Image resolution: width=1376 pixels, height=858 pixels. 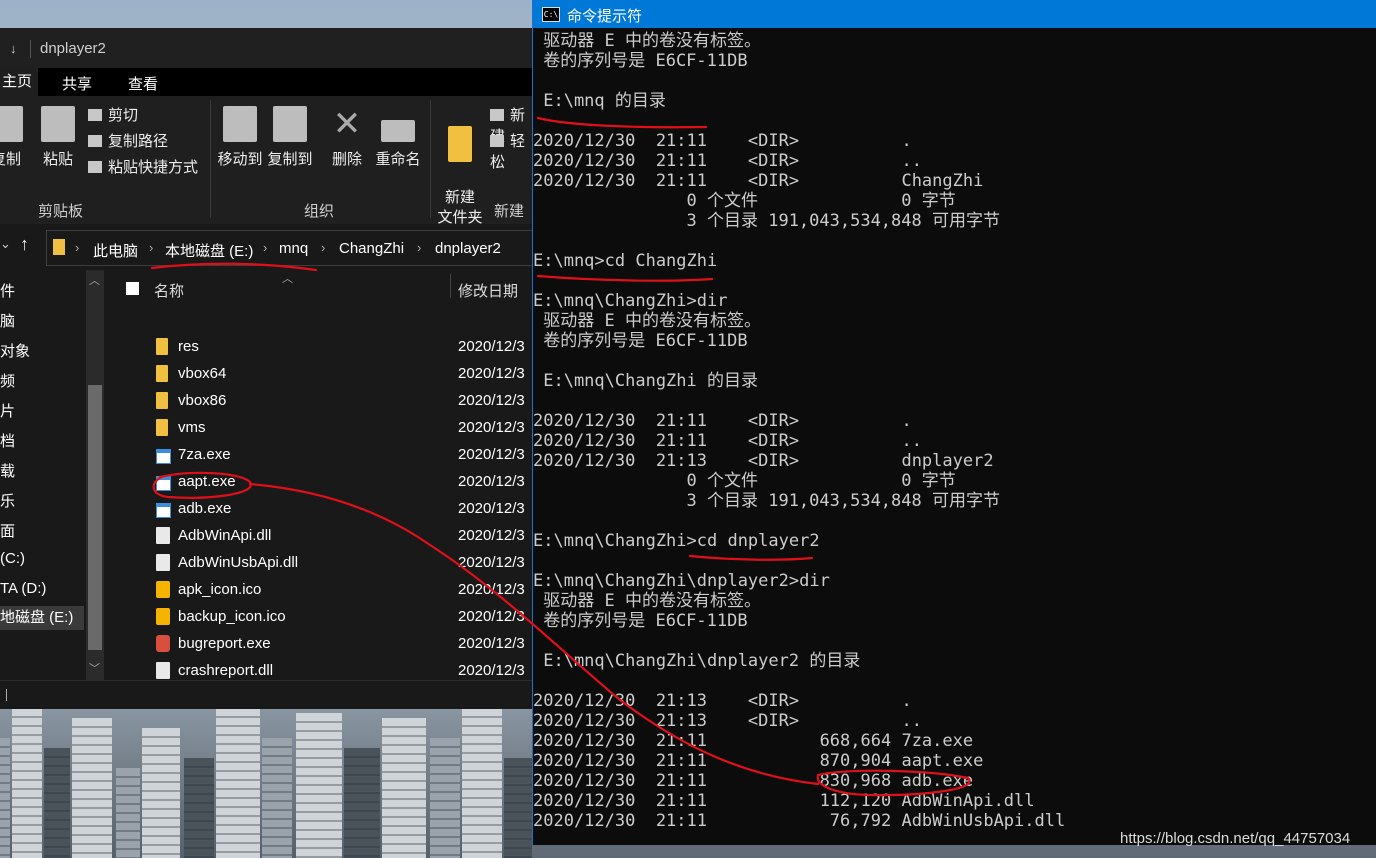 What do you see at coordinates (240, 137) in the screenshot?
I see `move-to-button: 移动到` at bounding box center [240, 137].